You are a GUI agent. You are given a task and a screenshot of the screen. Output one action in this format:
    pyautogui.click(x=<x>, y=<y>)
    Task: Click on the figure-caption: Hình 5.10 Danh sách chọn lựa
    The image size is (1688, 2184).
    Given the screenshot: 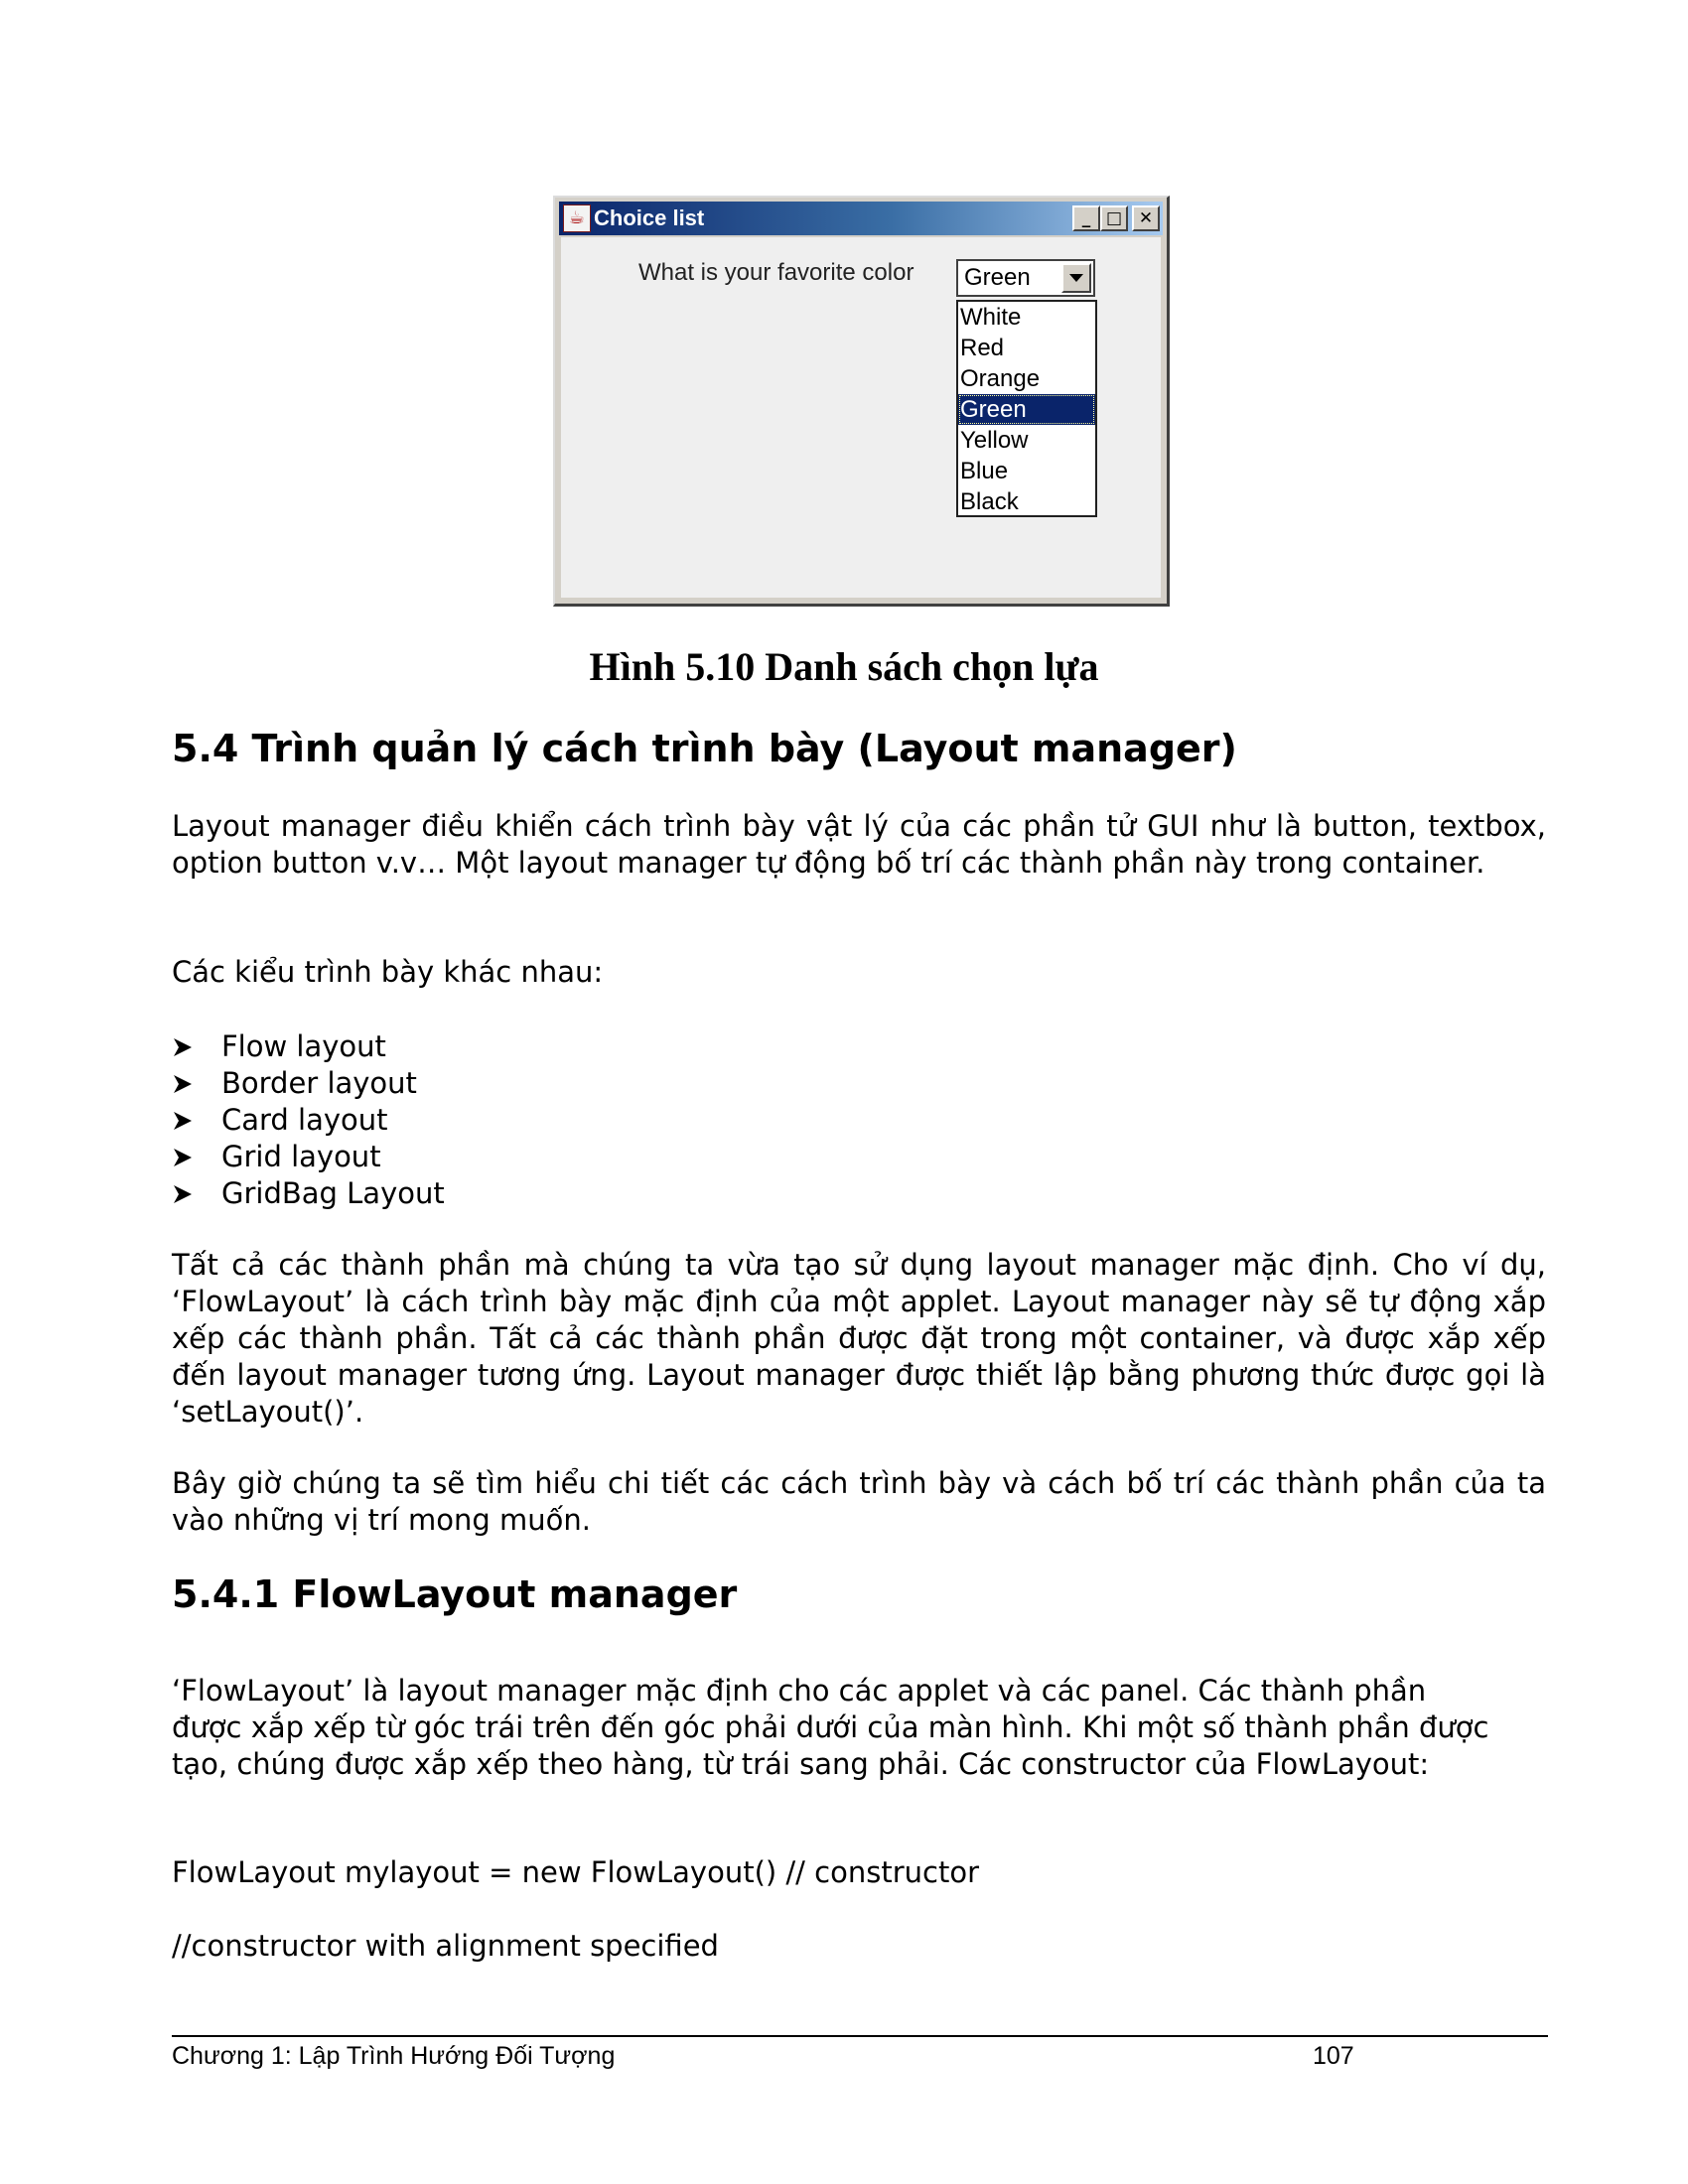 What is the action you would take?
    pyautogui.click(x=844, y=666)
    